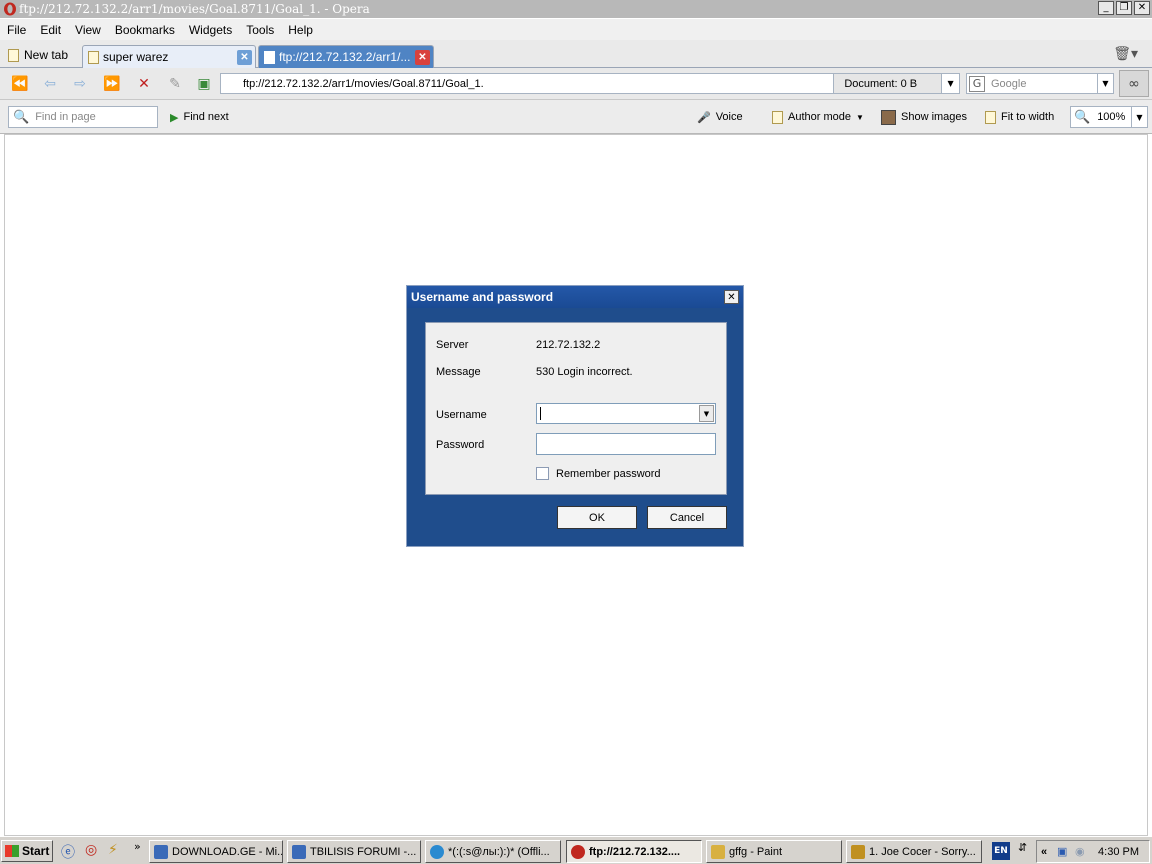 Image resolution: width=1152 pixels, height=864 pixels. What do you see at coordinates (990, 117) in the screenshot?
I see `fit-to-width-icon` at bounding box center [990, 117].